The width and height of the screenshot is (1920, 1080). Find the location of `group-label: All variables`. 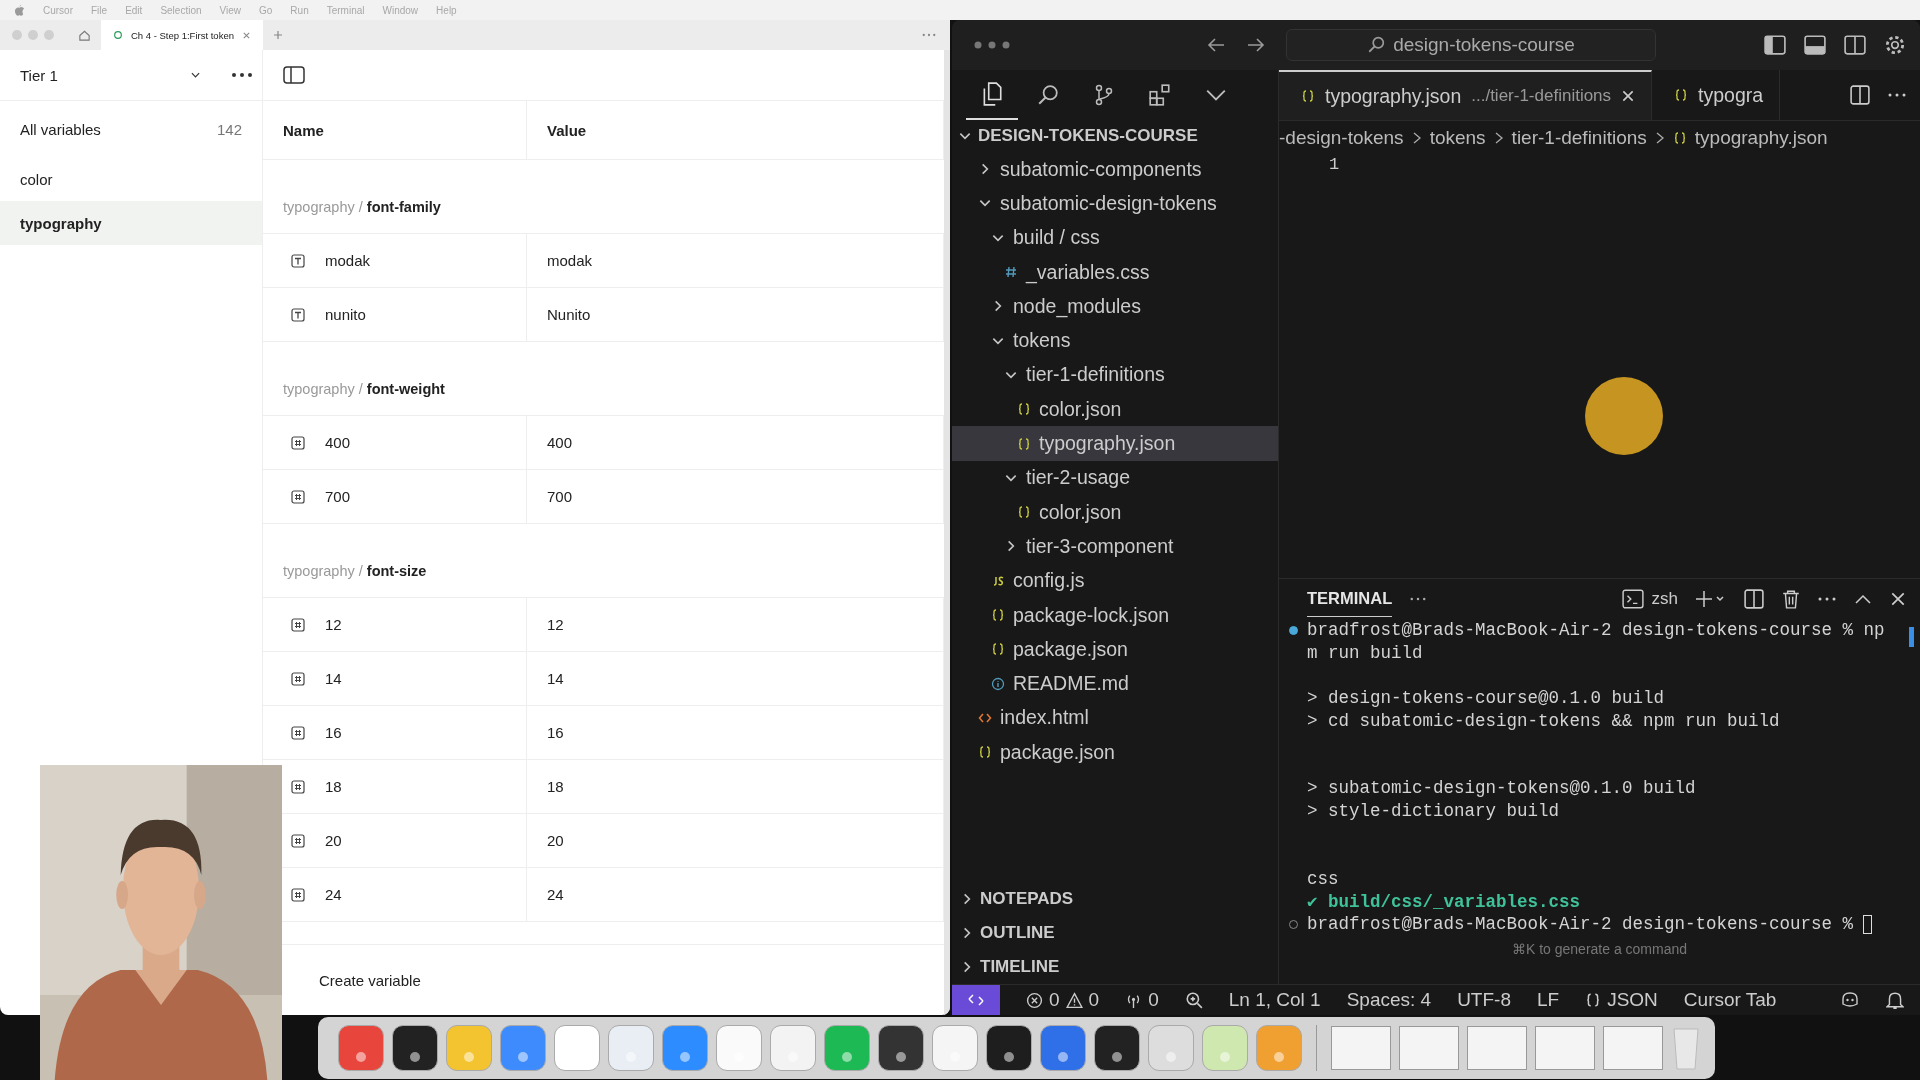

group-label: All variables is located at coordinates (60, 129).